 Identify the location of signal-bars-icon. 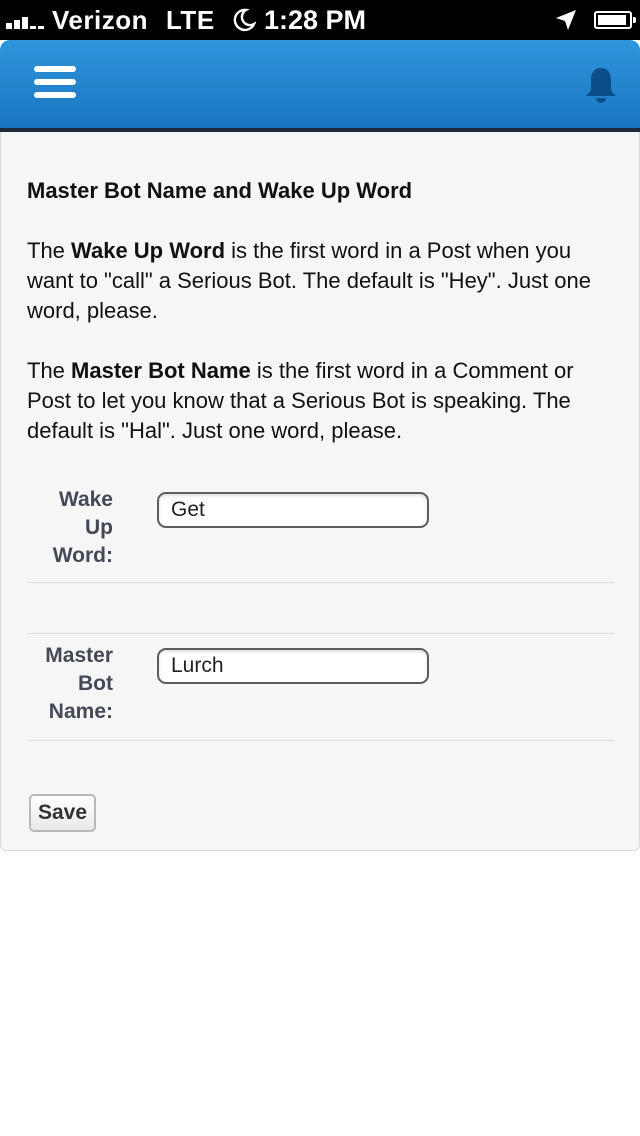
(26, 20).